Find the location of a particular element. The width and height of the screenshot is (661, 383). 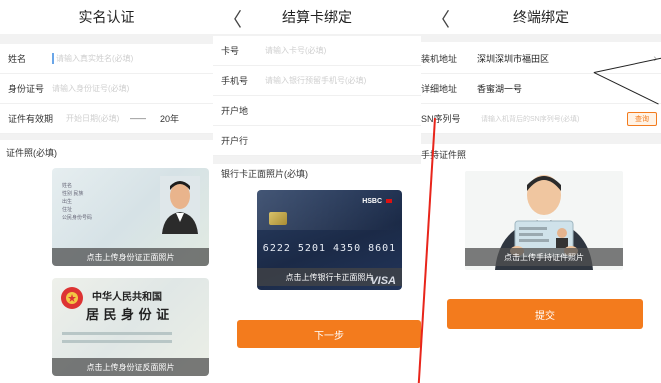

sn-input: 请输入机背后的SN序列号(必填) is located at coordinates (554, 119).